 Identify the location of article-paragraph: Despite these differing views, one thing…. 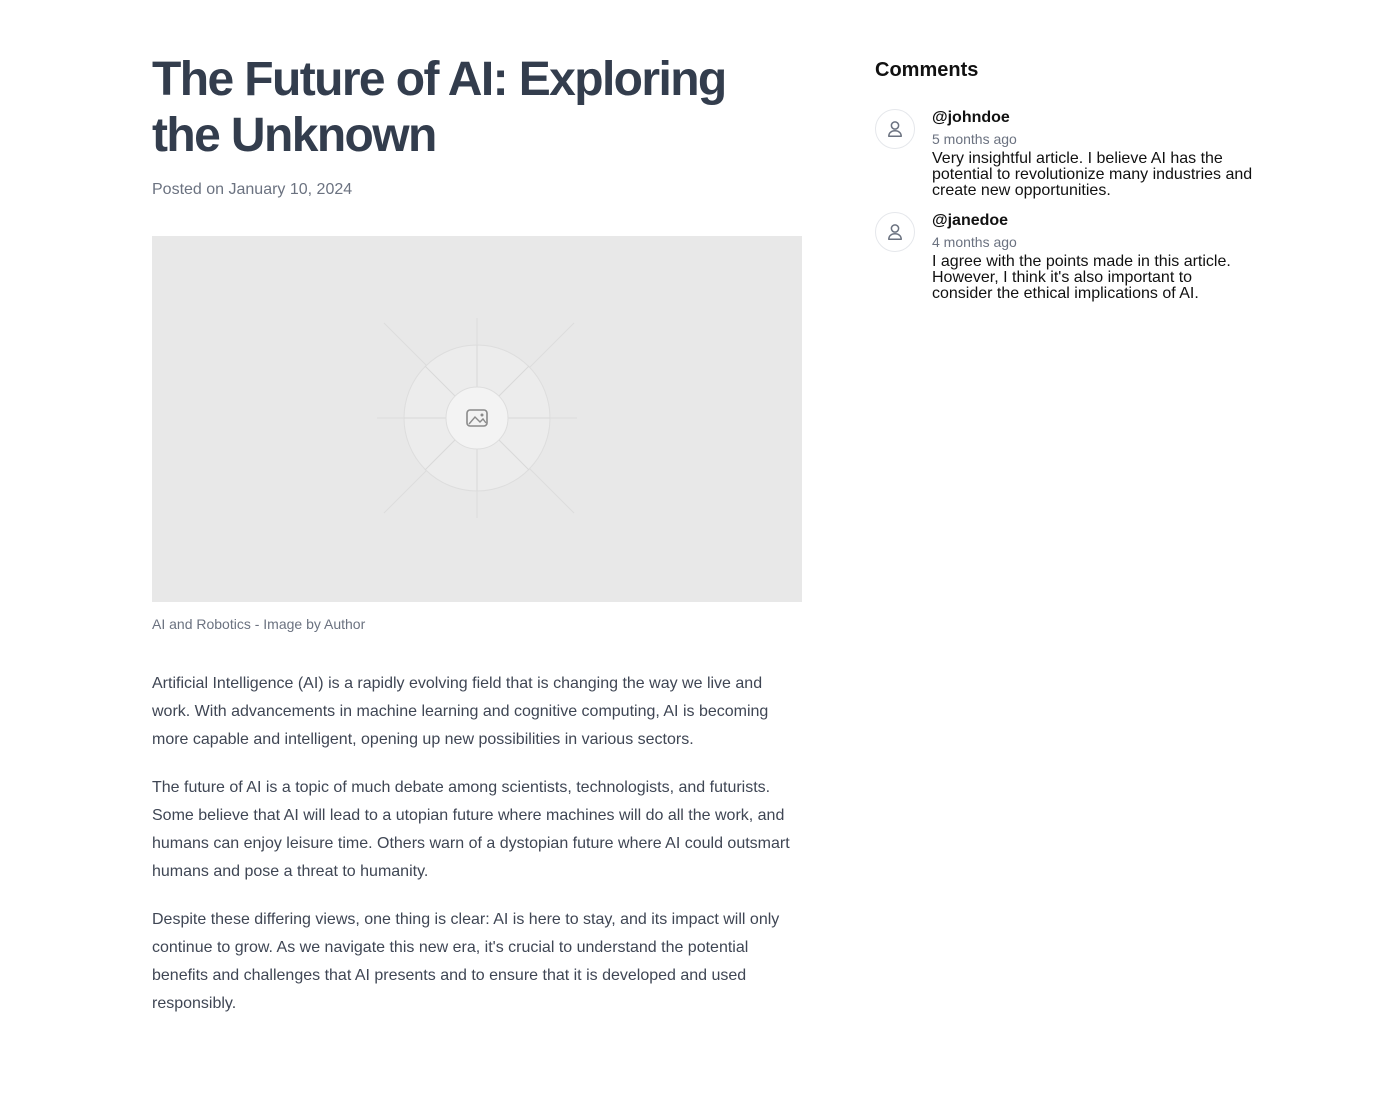
(466, 961).